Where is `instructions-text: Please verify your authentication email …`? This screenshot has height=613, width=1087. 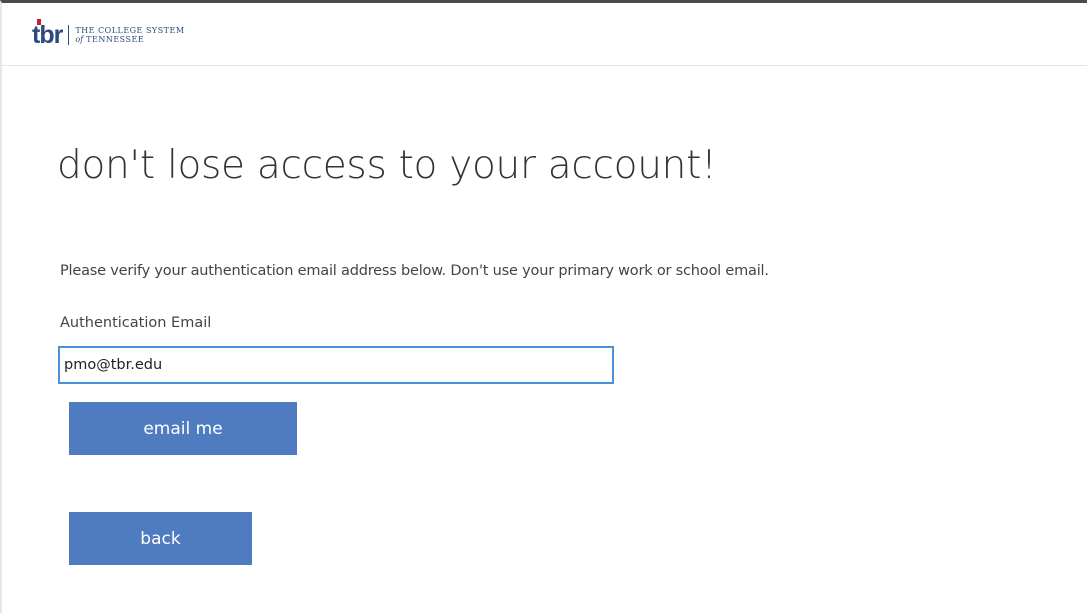 instructions-text: Please verify your authentication email … is located at coordinates (414, 271).